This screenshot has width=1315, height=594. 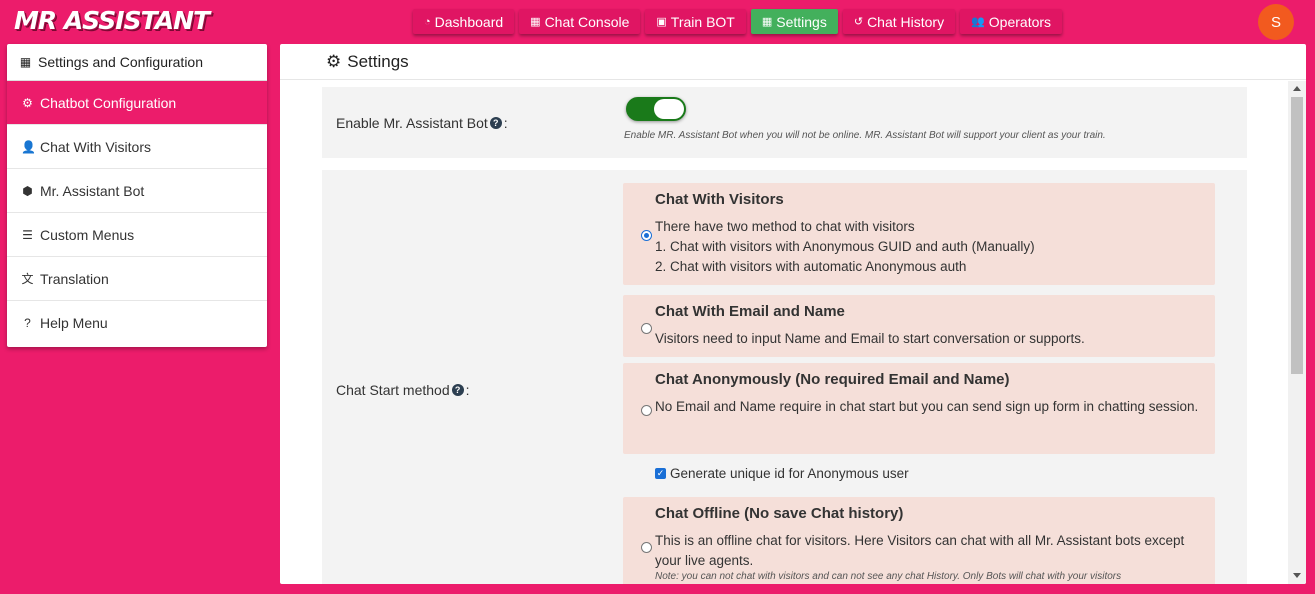 I want to click on nav-operators: 👥 Operators, so click(x=1011, y=21).